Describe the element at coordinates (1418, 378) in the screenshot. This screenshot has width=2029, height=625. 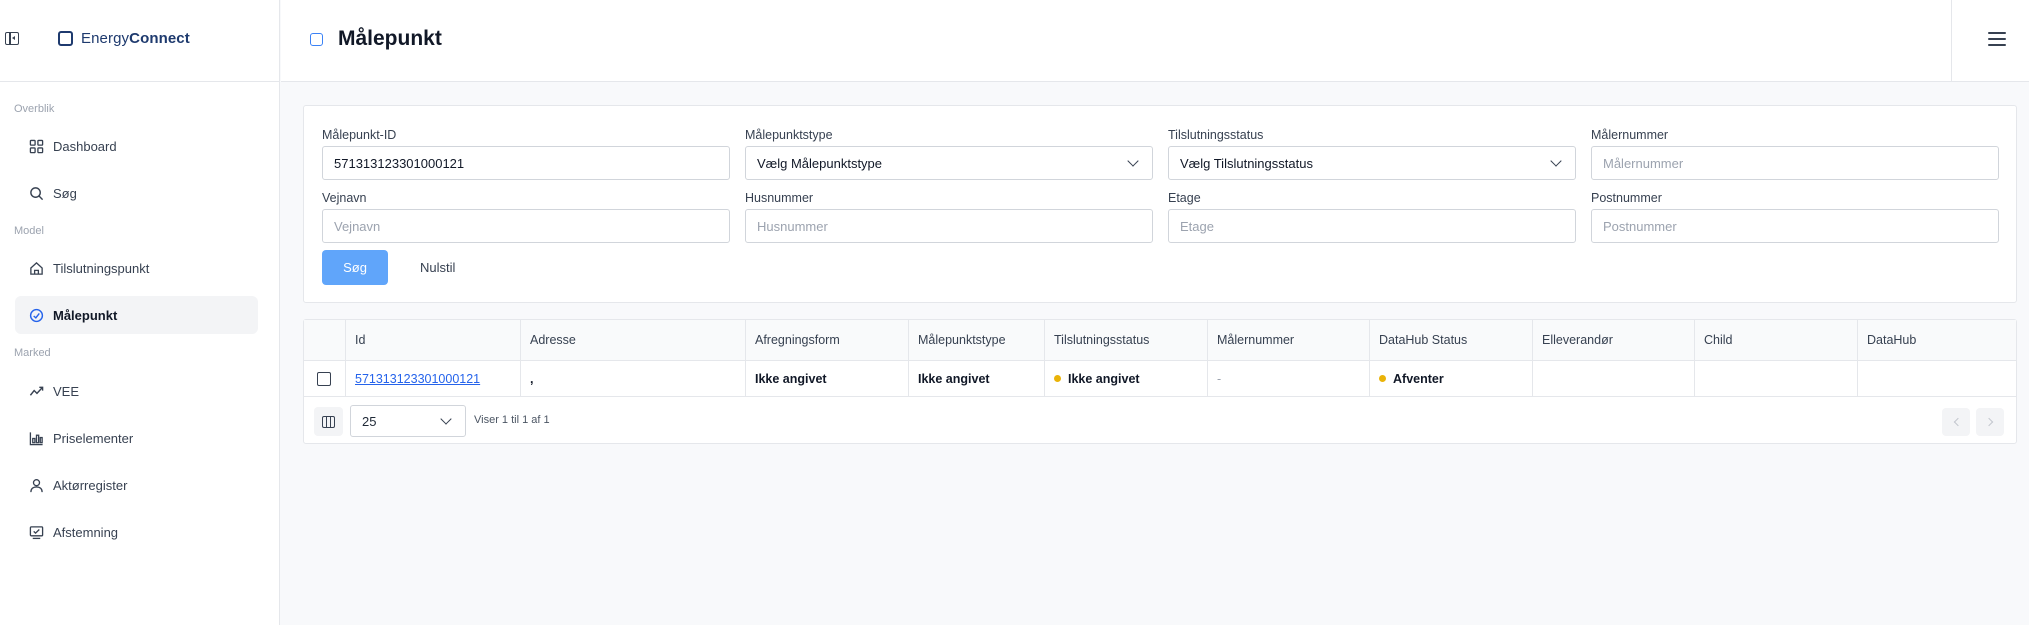
I see `status-text: Afventer` at that location.